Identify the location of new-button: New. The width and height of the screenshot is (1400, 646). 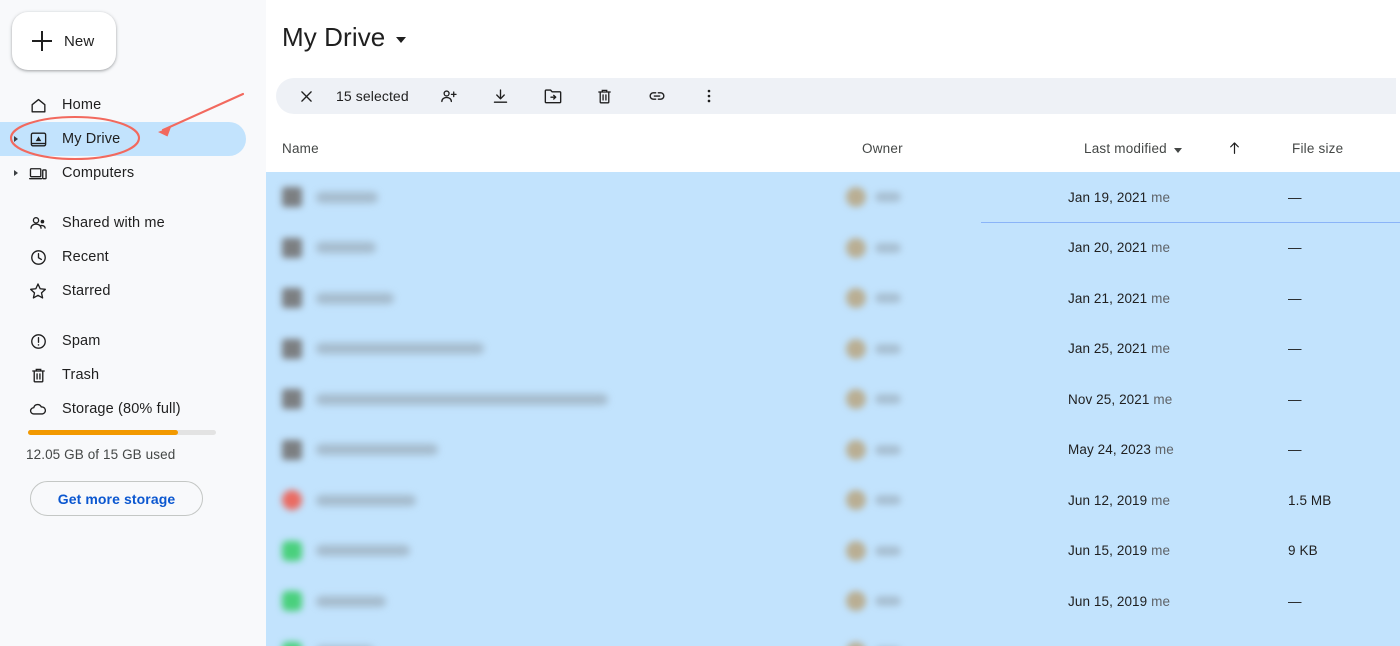
(64, 41).